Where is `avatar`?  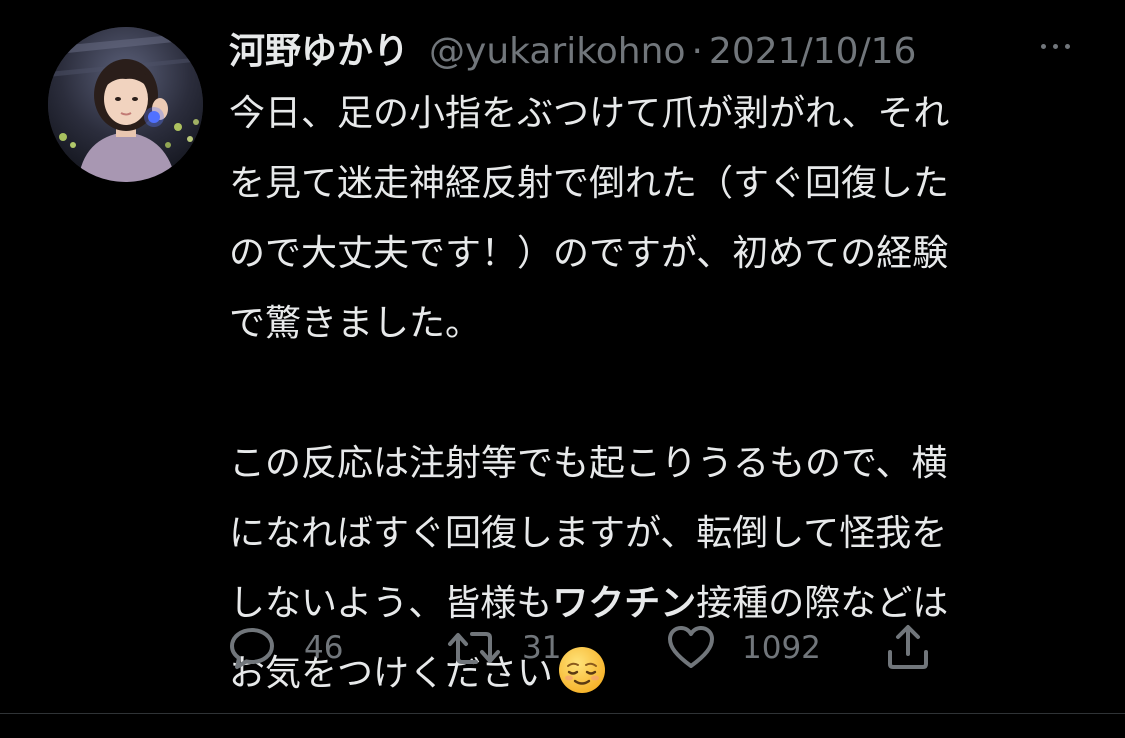
avatar is located at coordinates (125, 104).